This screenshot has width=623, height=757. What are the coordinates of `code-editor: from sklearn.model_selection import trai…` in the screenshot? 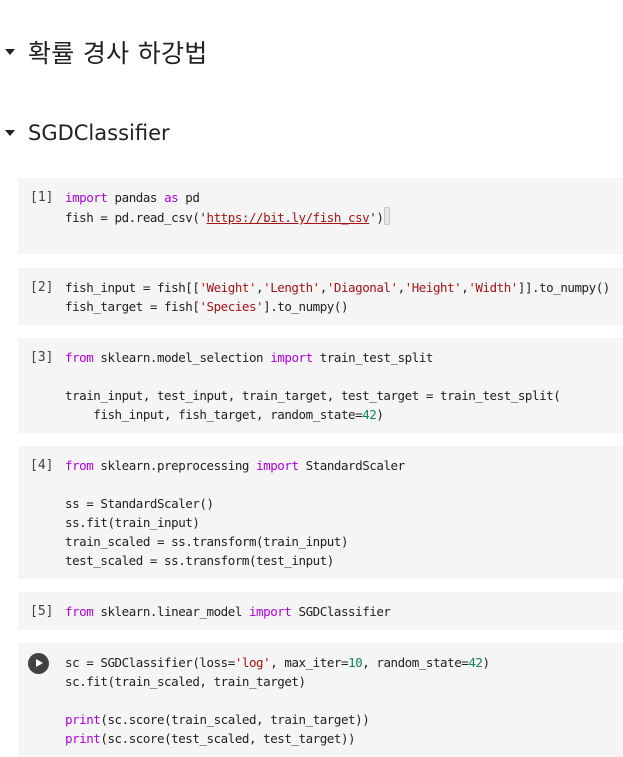 It's located at (313, 386).